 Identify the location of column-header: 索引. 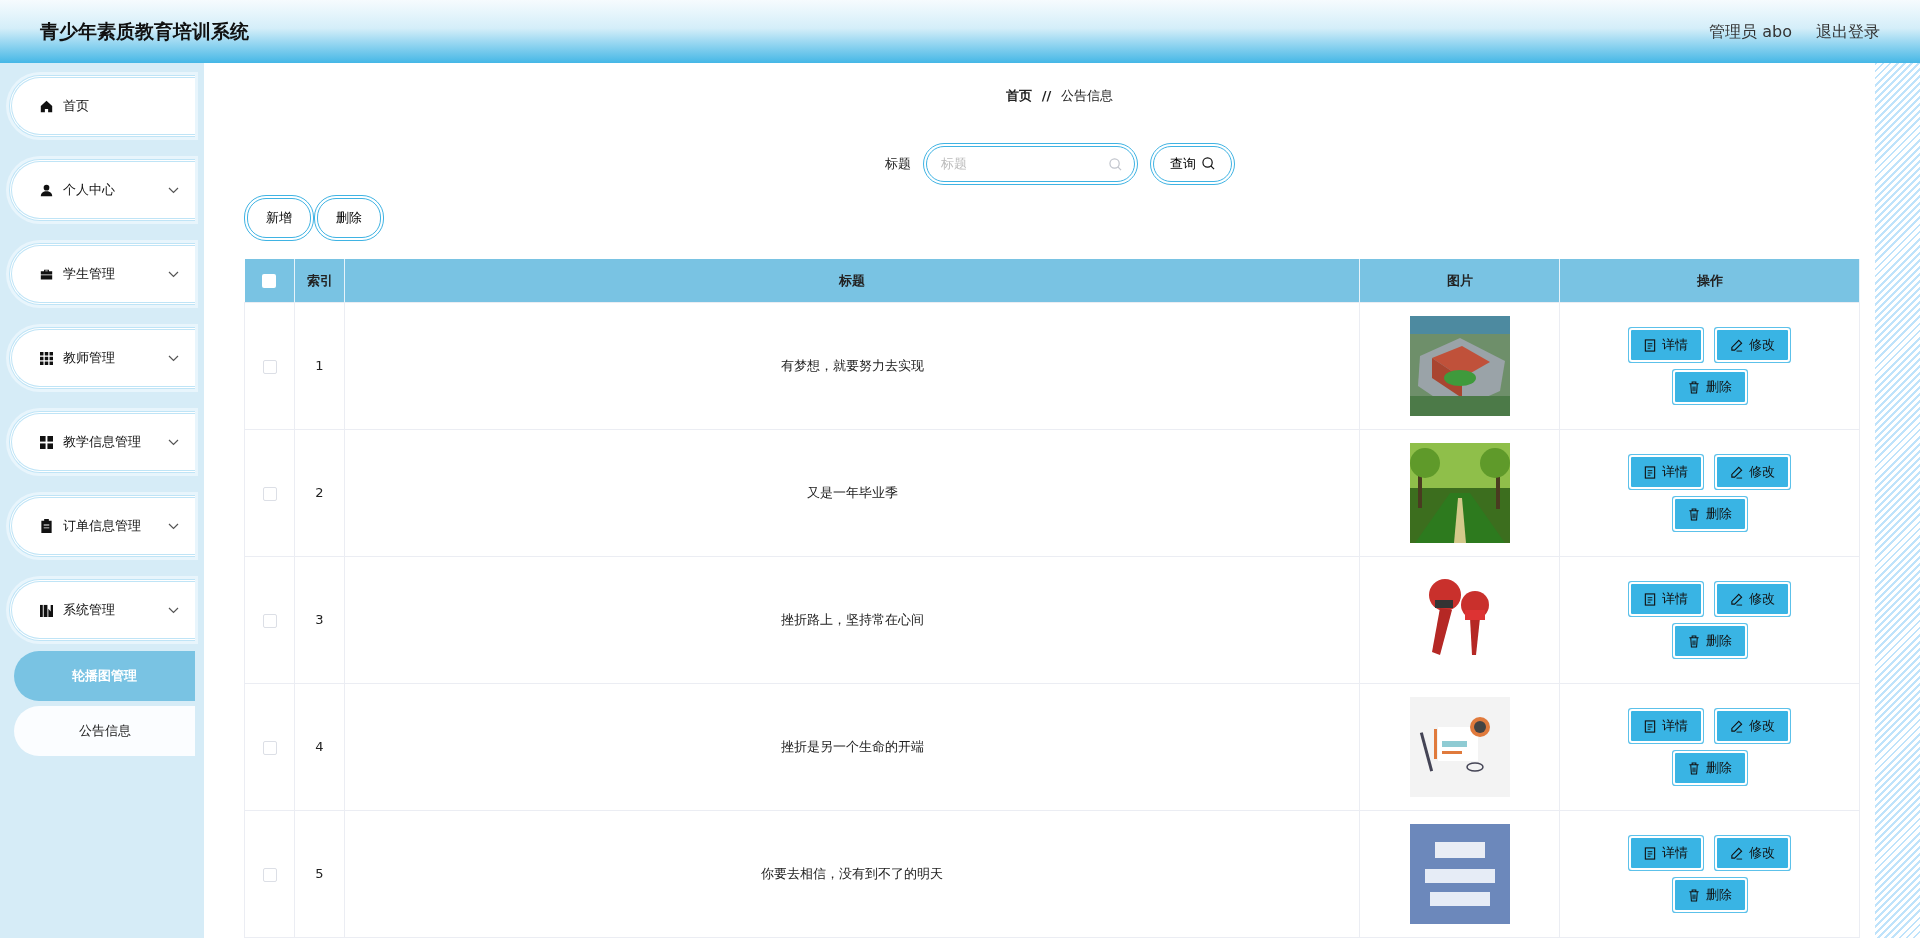
(319, 280).